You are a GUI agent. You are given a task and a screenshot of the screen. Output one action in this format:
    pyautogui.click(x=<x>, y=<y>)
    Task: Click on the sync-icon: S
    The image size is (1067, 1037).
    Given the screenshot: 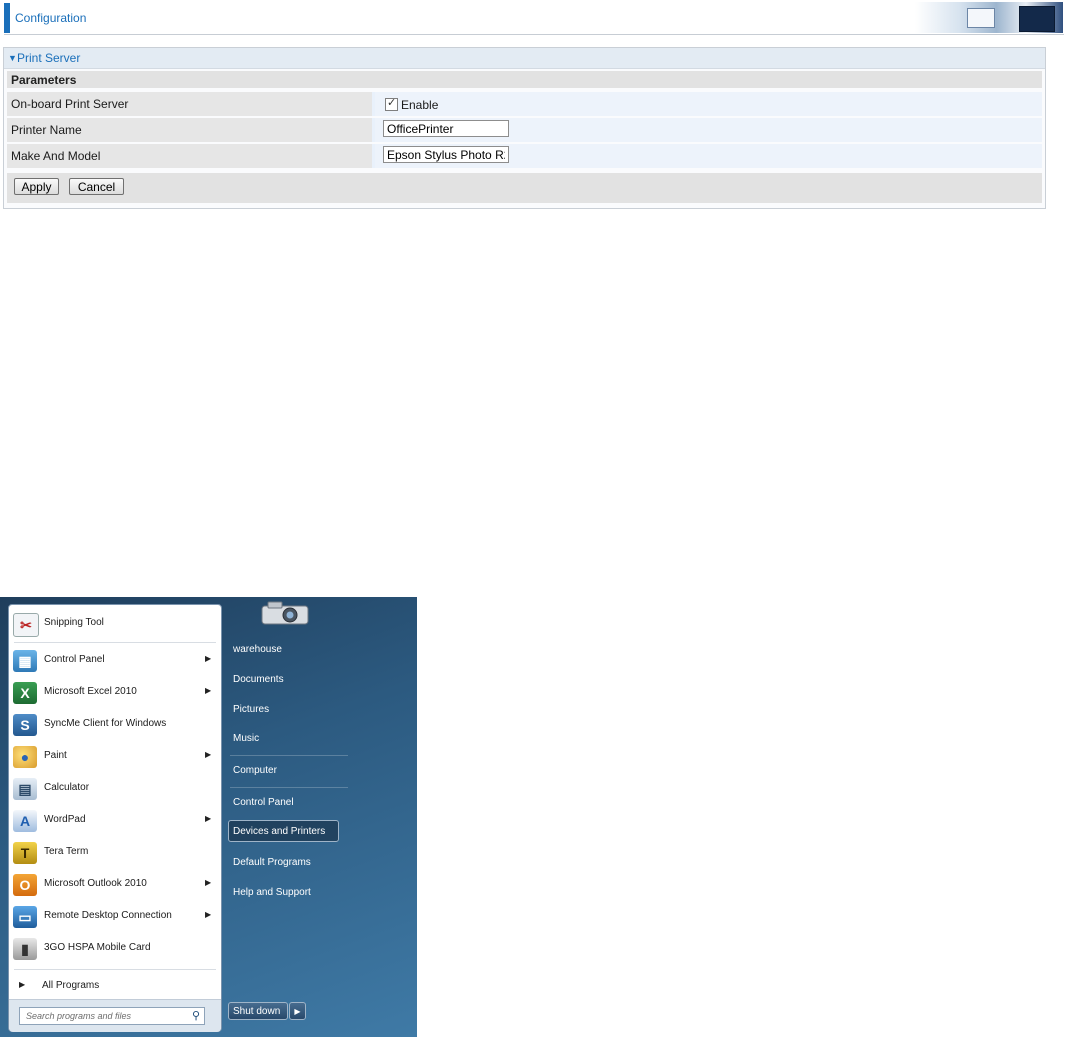 What is the action you would take?
    pyautogui.click(x=25, y=725)
    